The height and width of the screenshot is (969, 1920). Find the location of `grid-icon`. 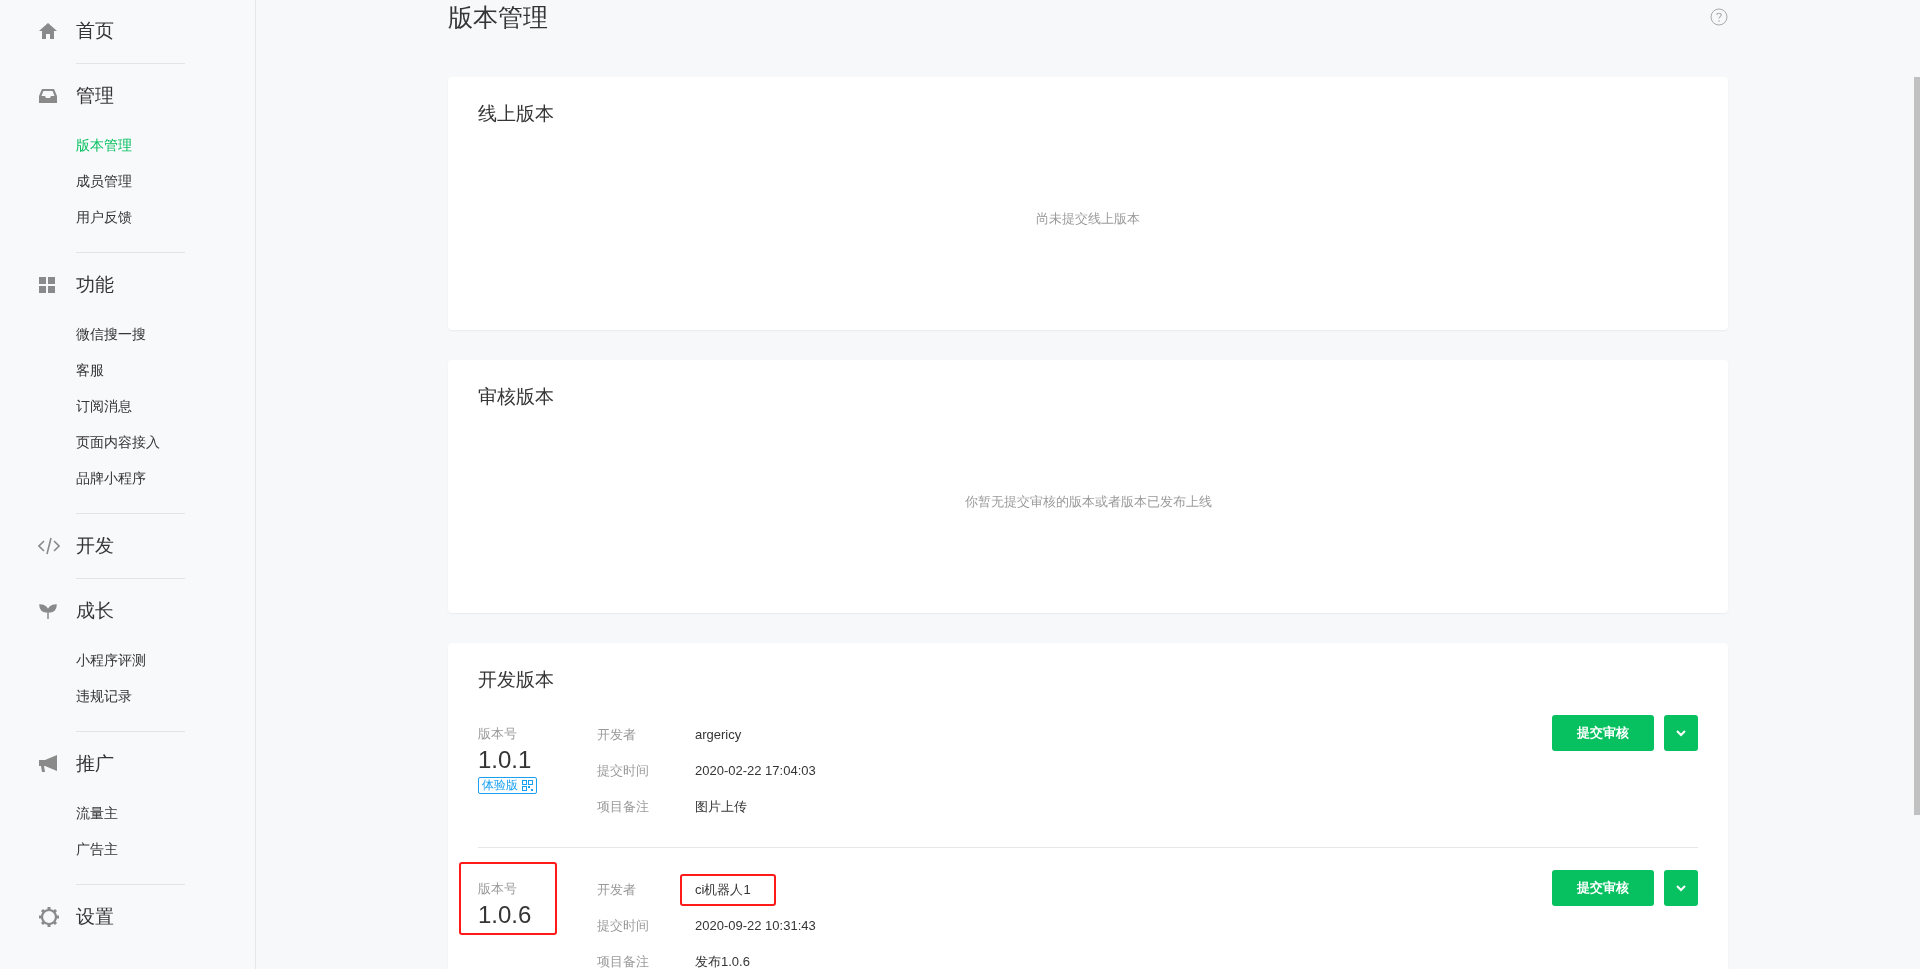

grid-icon is located at coordinates (47, 285).